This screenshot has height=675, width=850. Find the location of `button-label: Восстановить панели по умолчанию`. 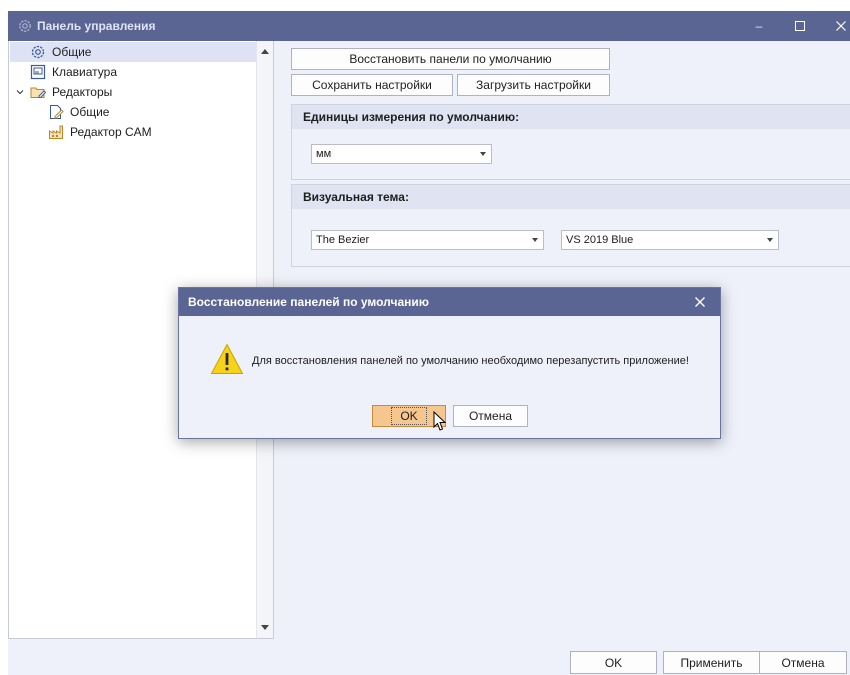

button-label: Восстановить панели по умолчанию is located at coordinates (450, 59).